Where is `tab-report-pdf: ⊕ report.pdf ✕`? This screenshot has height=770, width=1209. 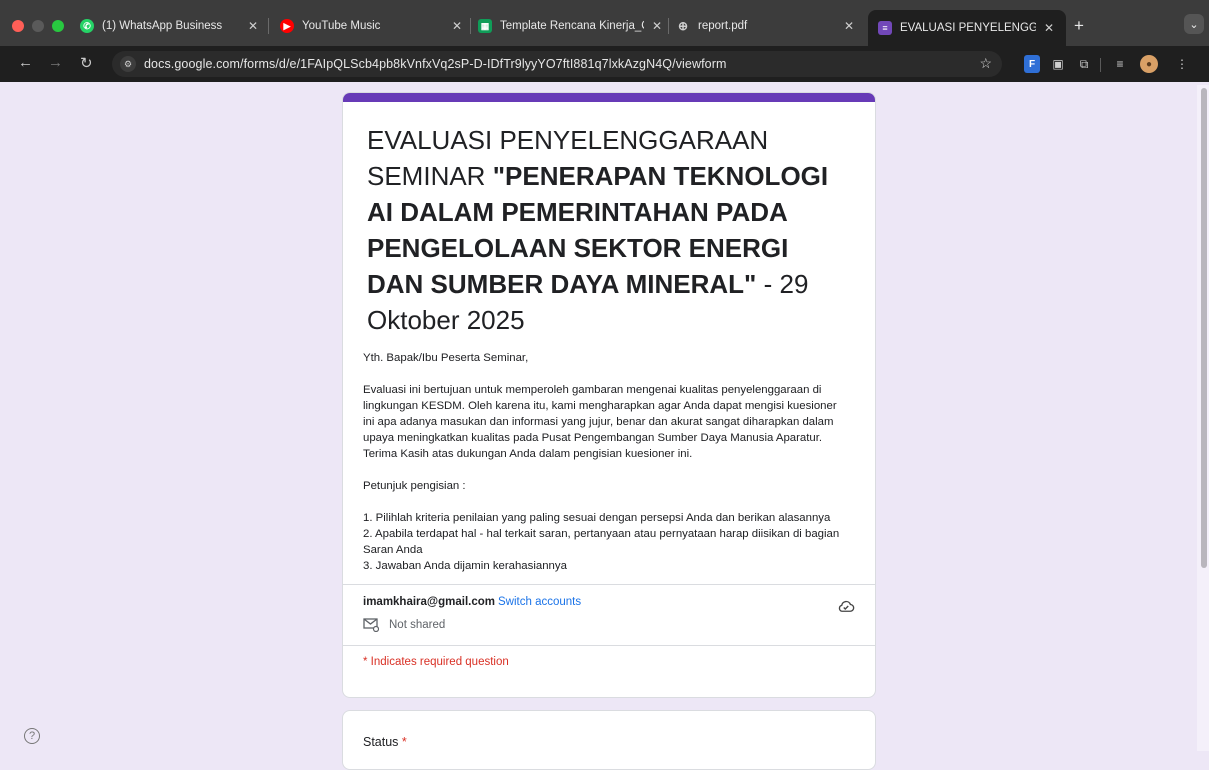
tab-report-pdf: ⊕ report.pdf ✕ is located at coordinates (766, 26).